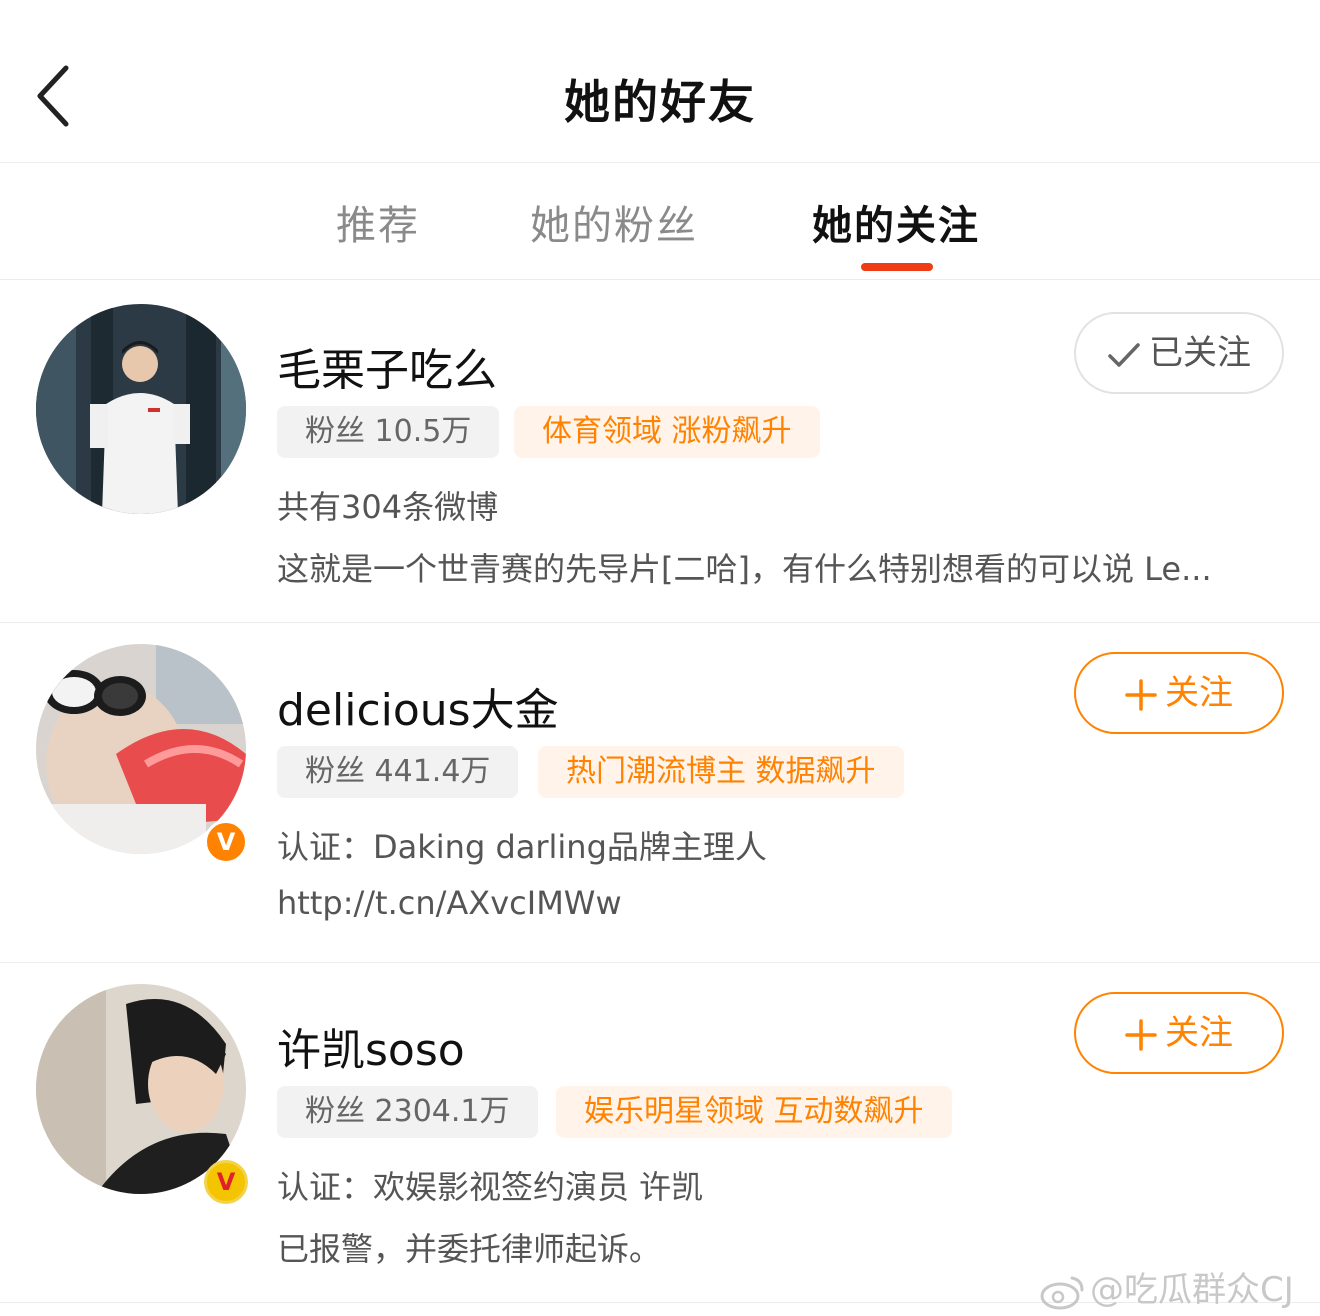 Image resolution: width=1320 pixels, height=1316 pixels. What do you see at coordinates (490, 1187) in the screenshot?
I see `verification-info: 认证：欢娱影视签约演员 许凯` at bounding box center [490, 1187].